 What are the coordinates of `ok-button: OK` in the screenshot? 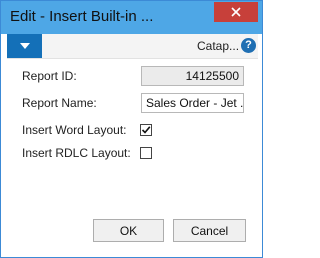 It's located at (128, 230).